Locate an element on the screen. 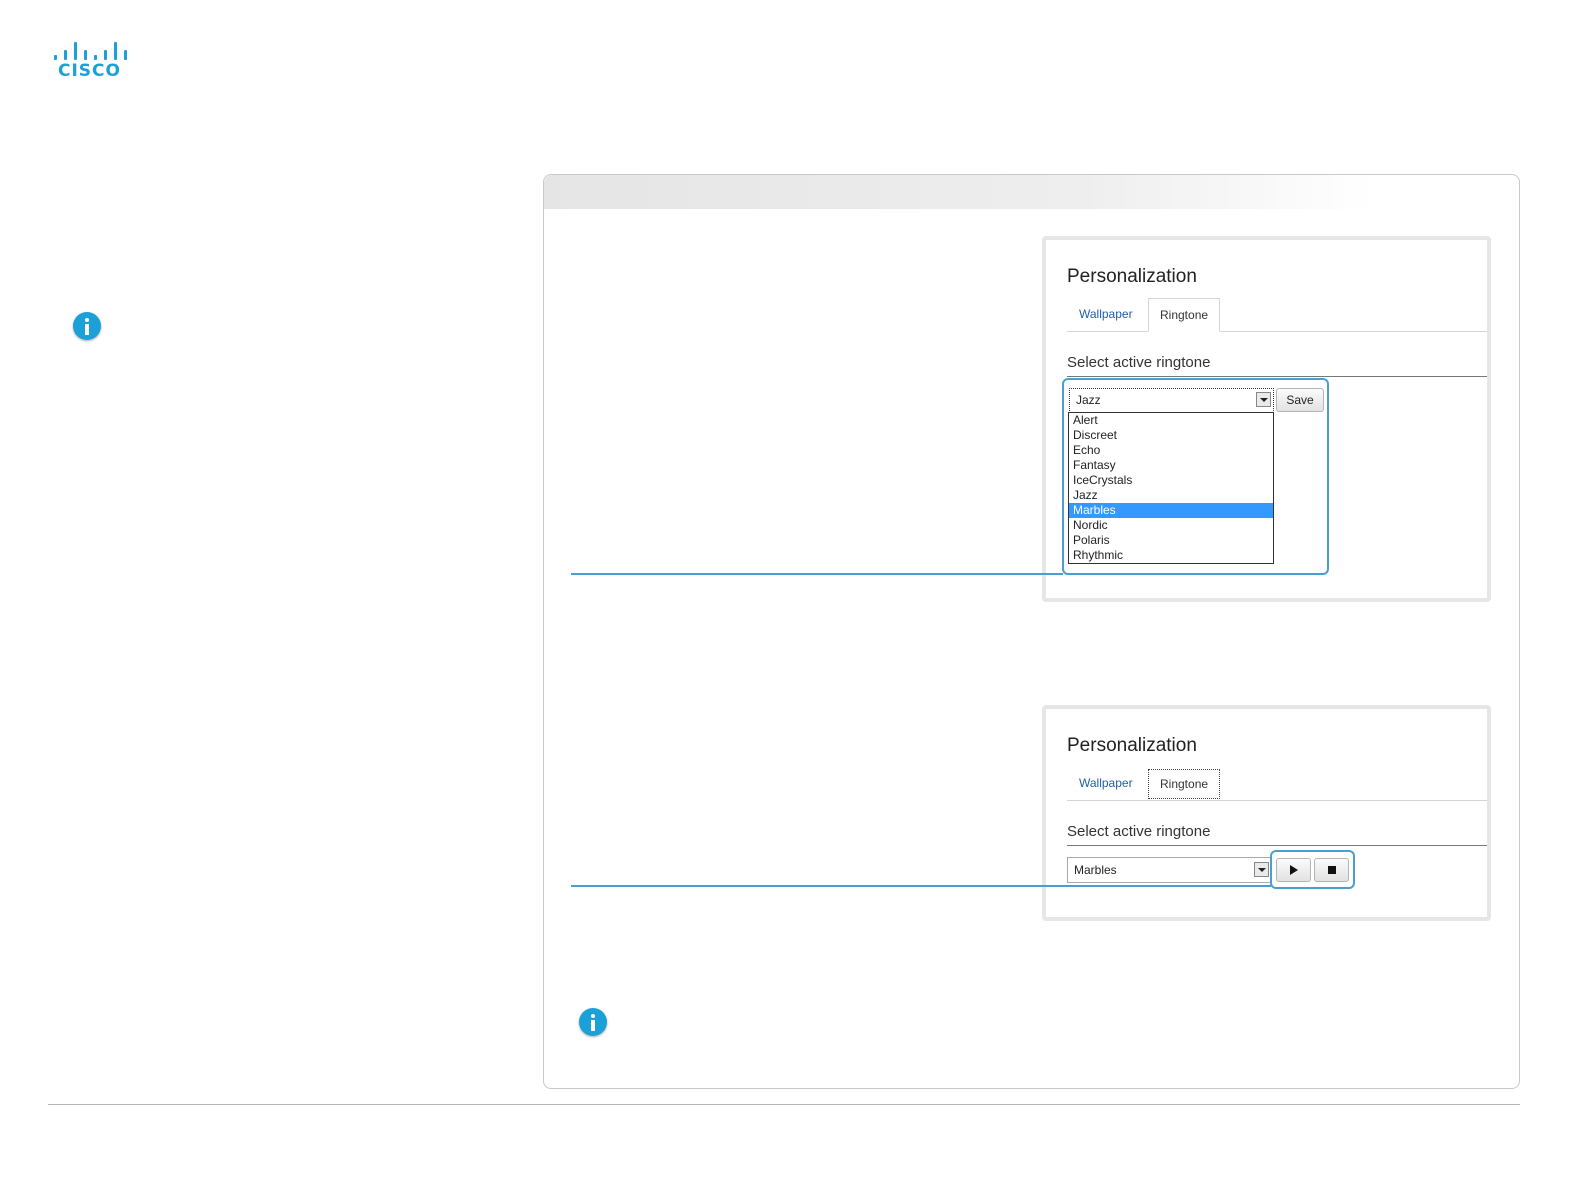  cisco-logo: CISCO is located at coordinates (90, 62).